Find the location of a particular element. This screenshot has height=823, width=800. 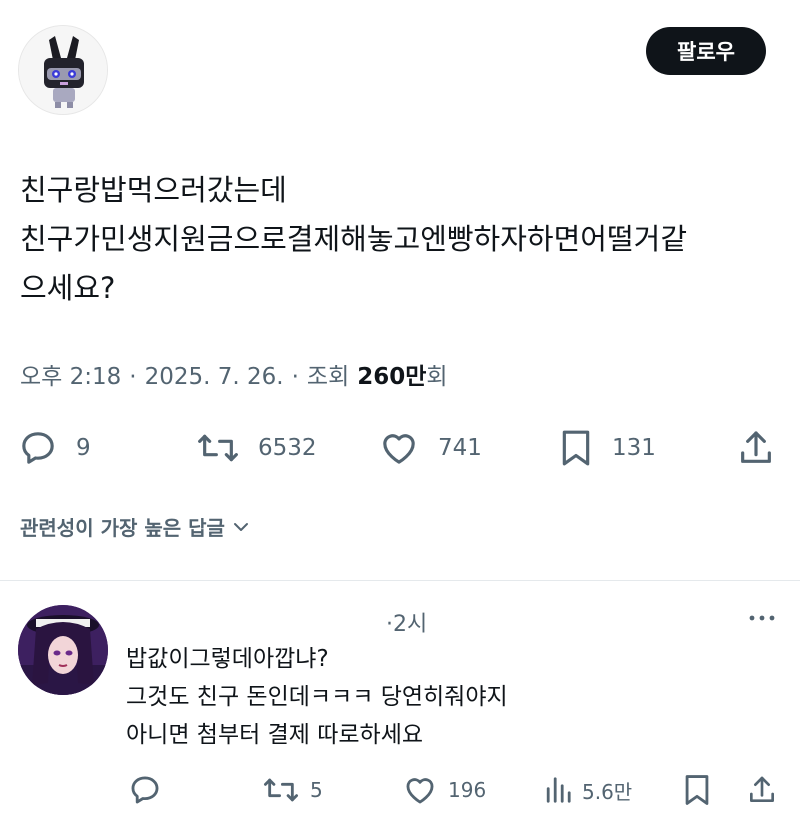

post-meta: 오후 2:18 · 2025. 7. 26. · 조회 260만 회 is located at coordinates (234, 374).